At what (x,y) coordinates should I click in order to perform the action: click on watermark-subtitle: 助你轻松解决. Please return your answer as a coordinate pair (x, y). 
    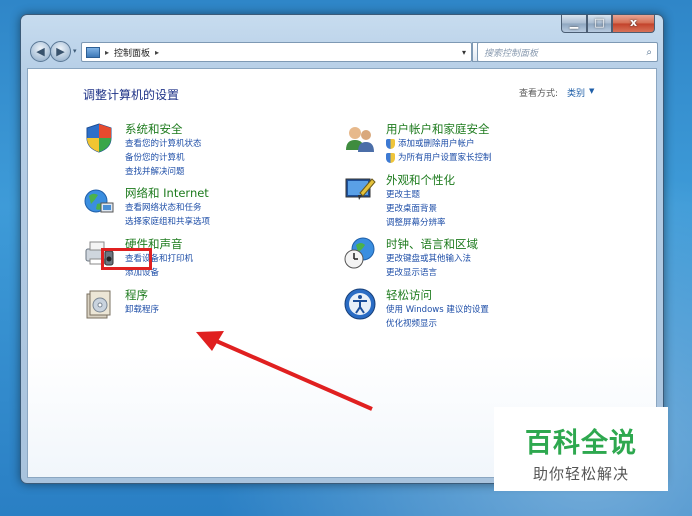
    Looking at the image, I should click on (580, 474).